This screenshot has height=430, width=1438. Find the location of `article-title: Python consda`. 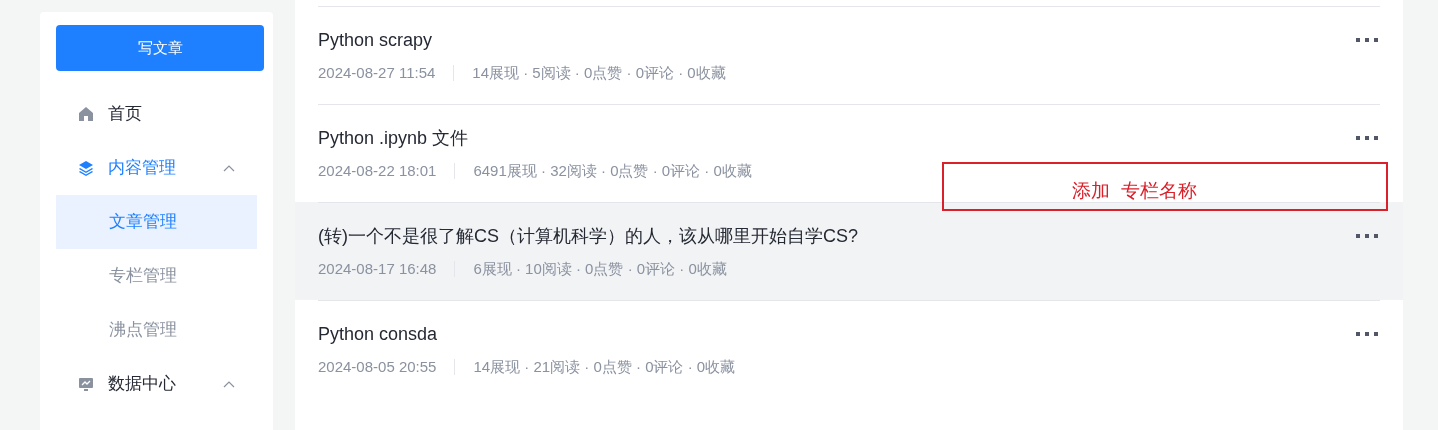

article-title: Python consda is located at coordinates (849, 334).